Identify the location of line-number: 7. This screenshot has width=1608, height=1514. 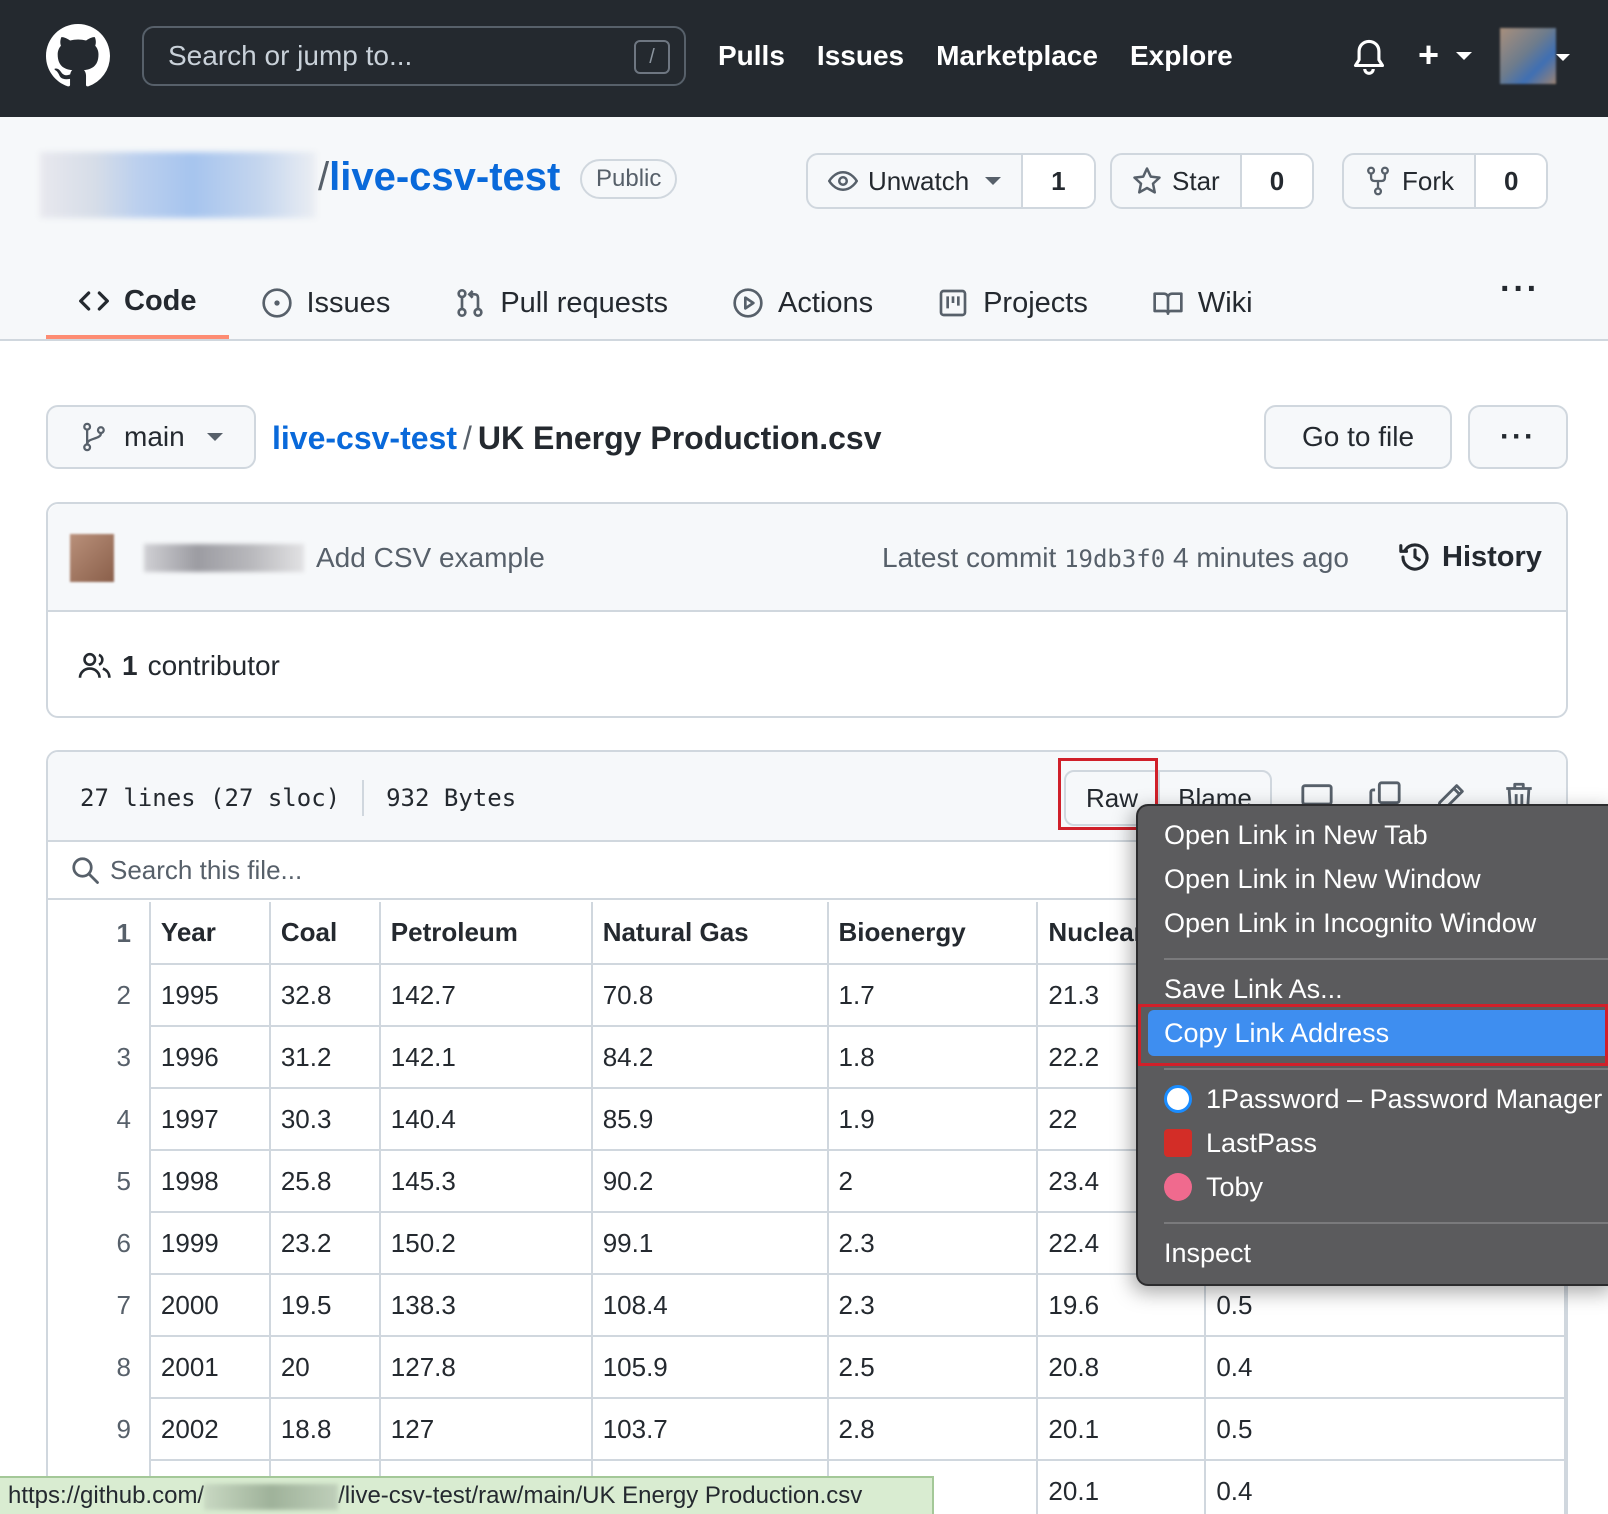
(99, 1305).